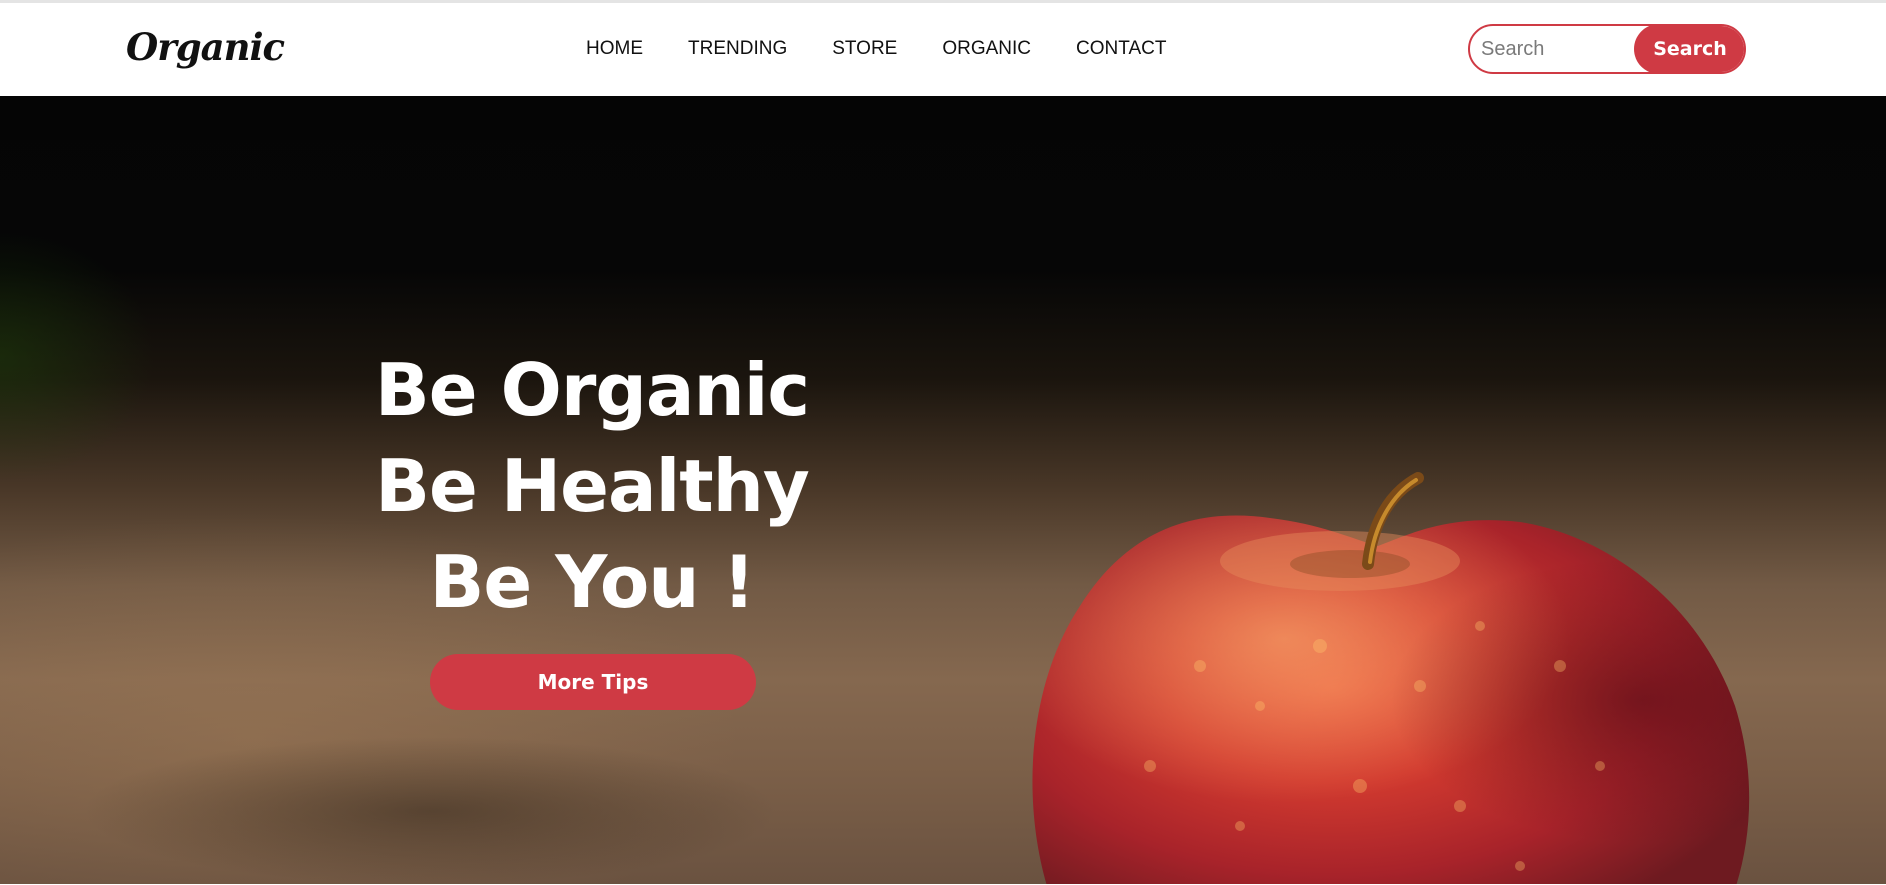 The height and width of the screenshot is (885, 1886). I want to click on nav-link-contact: CONTACT, so click(1121, 49).